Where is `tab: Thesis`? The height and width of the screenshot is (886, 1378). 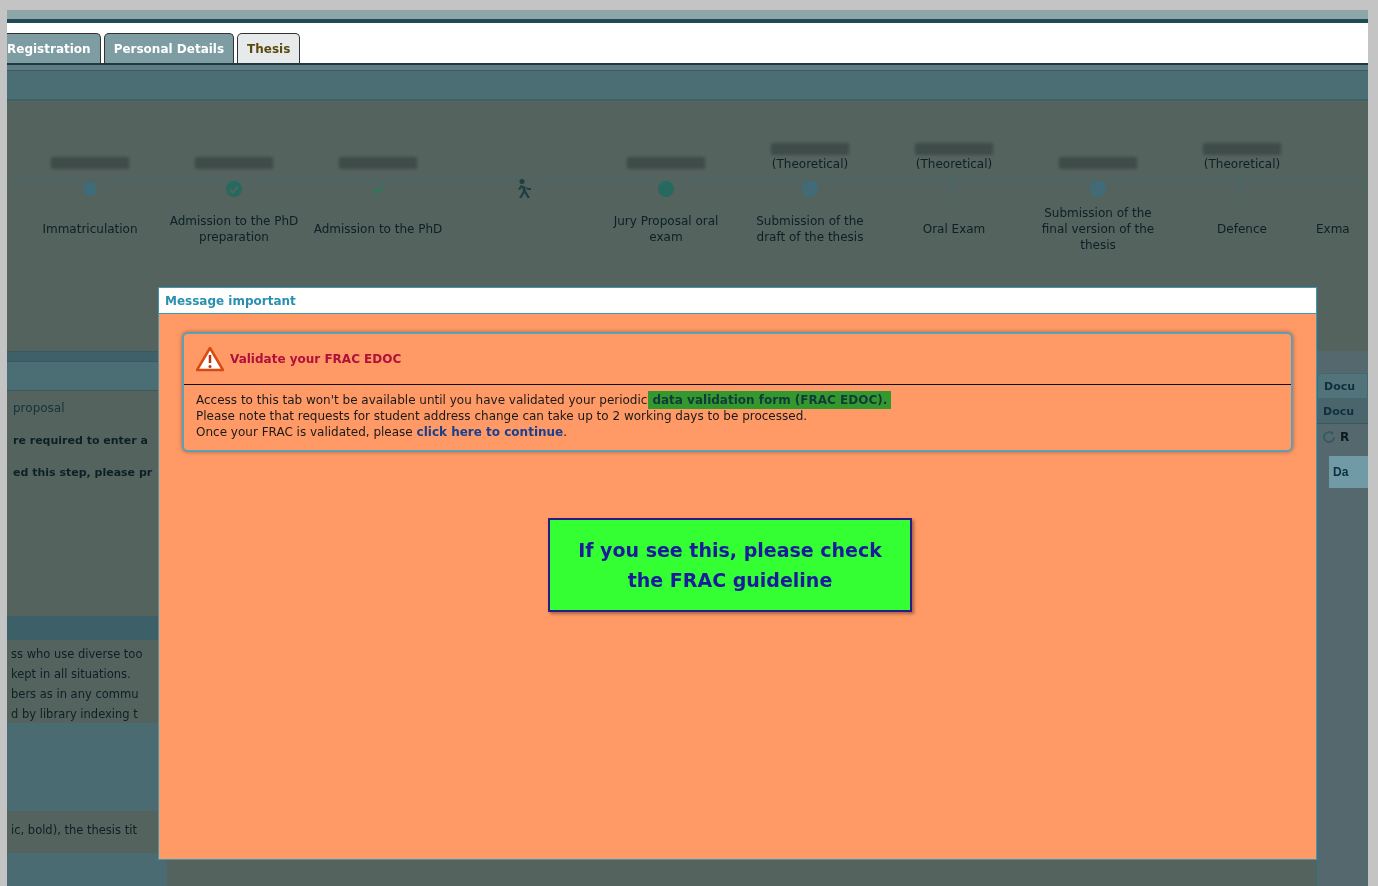 tab: Thesis is located at coordinates (269, 48).